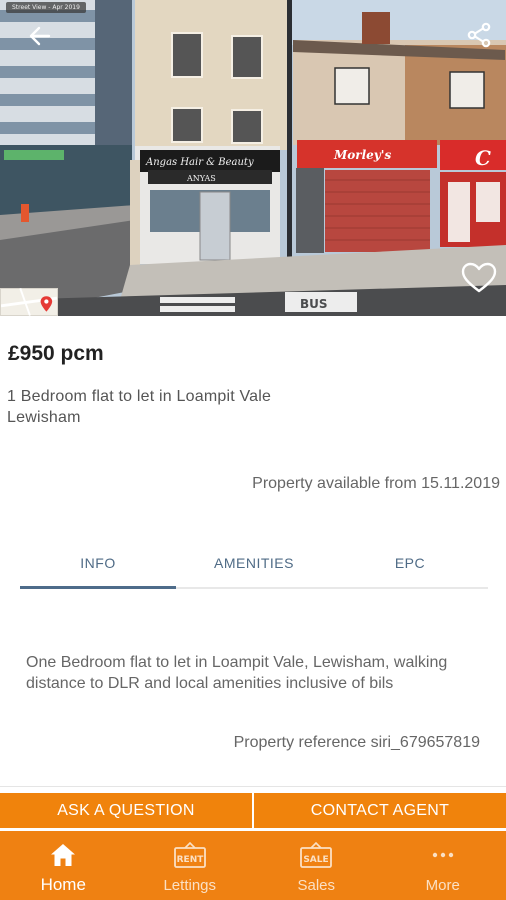 The height and width of the screenshot is (900, 506). Describe the element at coordinates (189, 854) in the screenshot. I see `rent-sign-icon: RENT` at that location.